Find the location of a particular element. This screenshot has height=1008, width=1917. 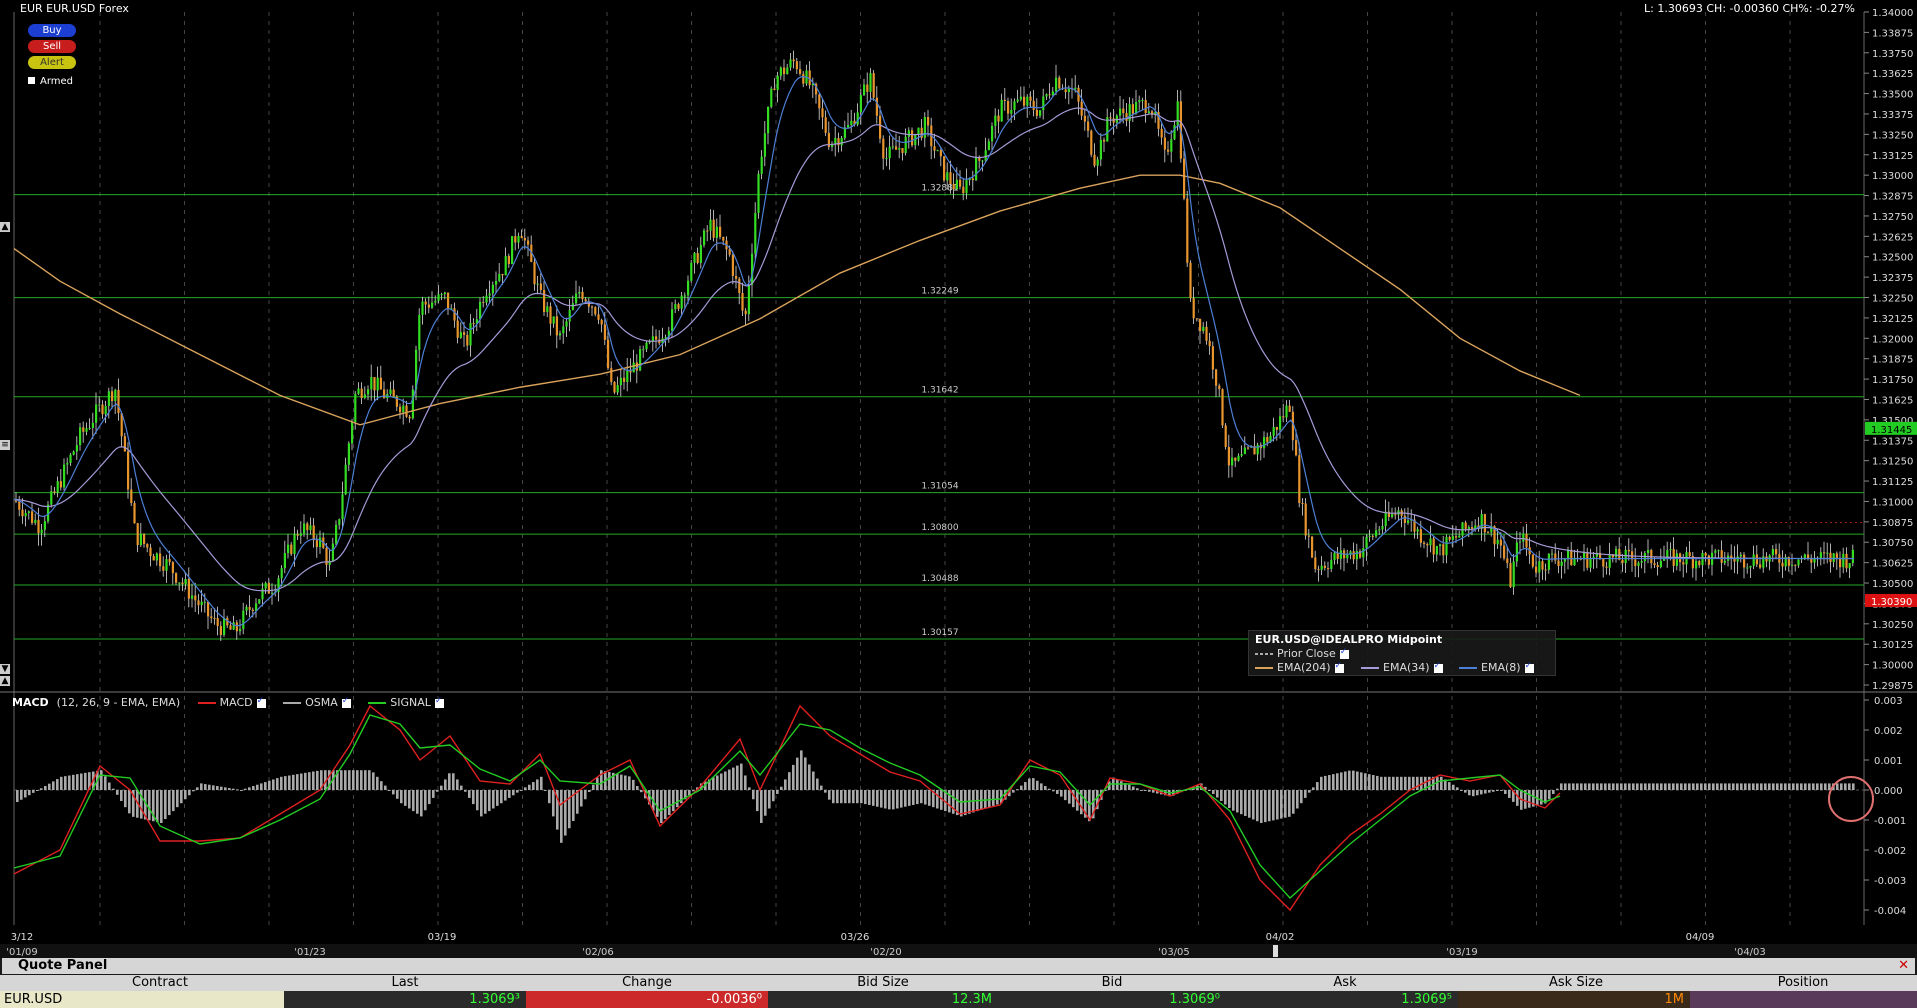

drag-handle-icon: ≡ is located at coordinates (5, 445).